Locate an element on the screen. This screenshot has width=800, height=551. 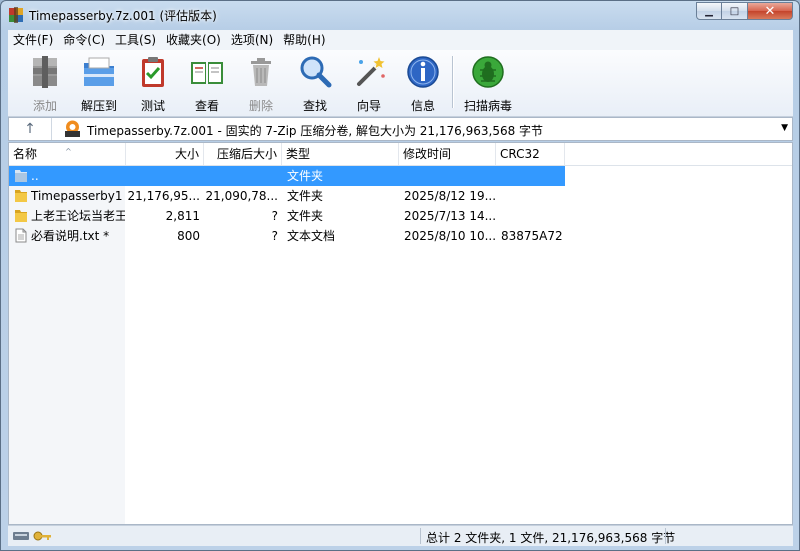
drive-key-icon is located at coordinates (32, 536).